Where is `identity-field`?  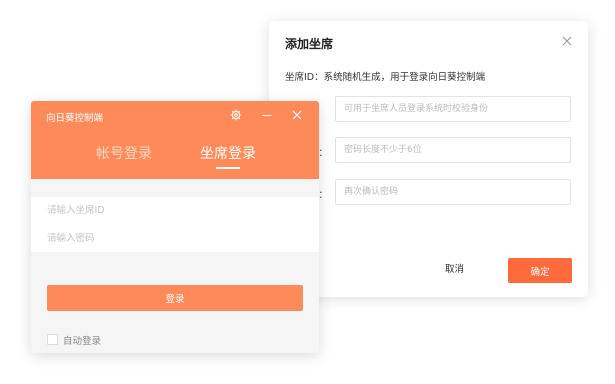 identity-field is located at coordinates (453, 109).